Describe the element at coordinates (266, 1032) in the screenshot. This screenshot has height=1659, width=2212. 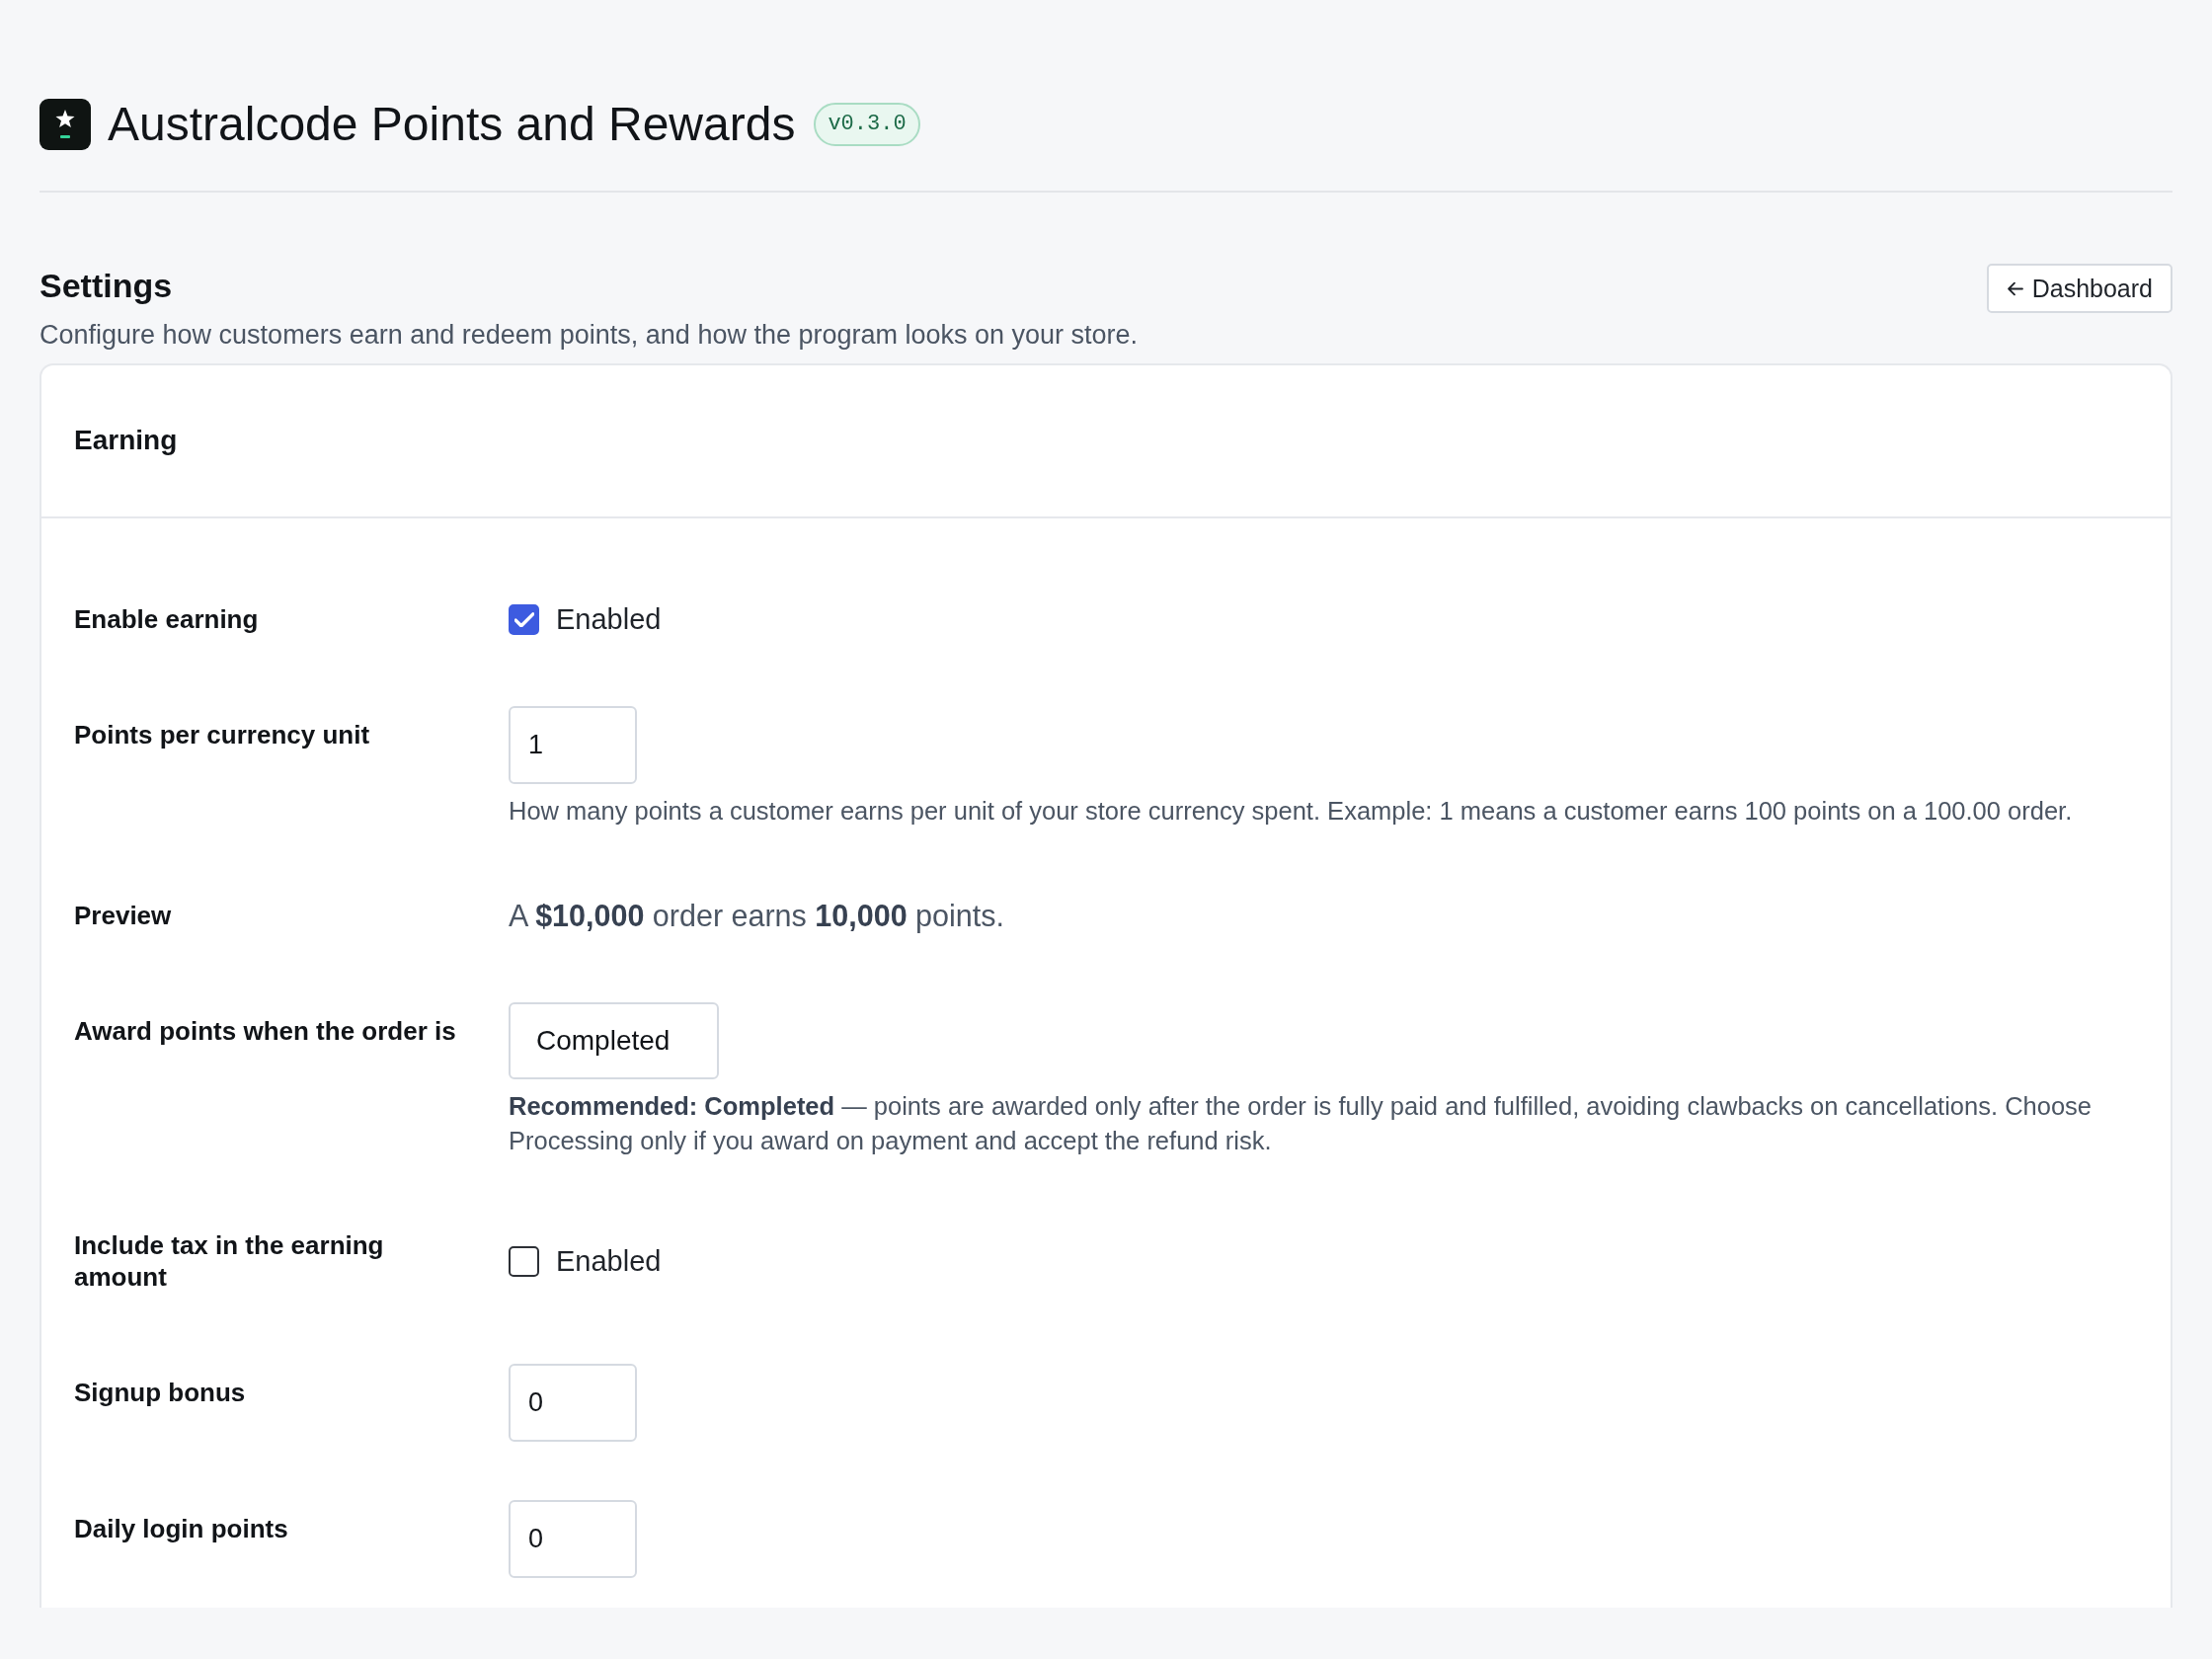
I see `field-label: Award points when the order is` at that location.